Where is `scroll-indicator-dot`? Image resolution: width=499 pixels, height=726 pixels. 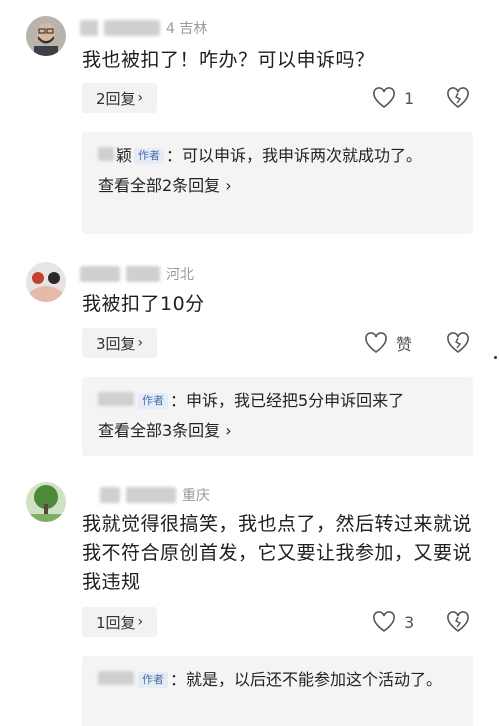 scroll-indicator-dot is located at coordinates (495, 357).